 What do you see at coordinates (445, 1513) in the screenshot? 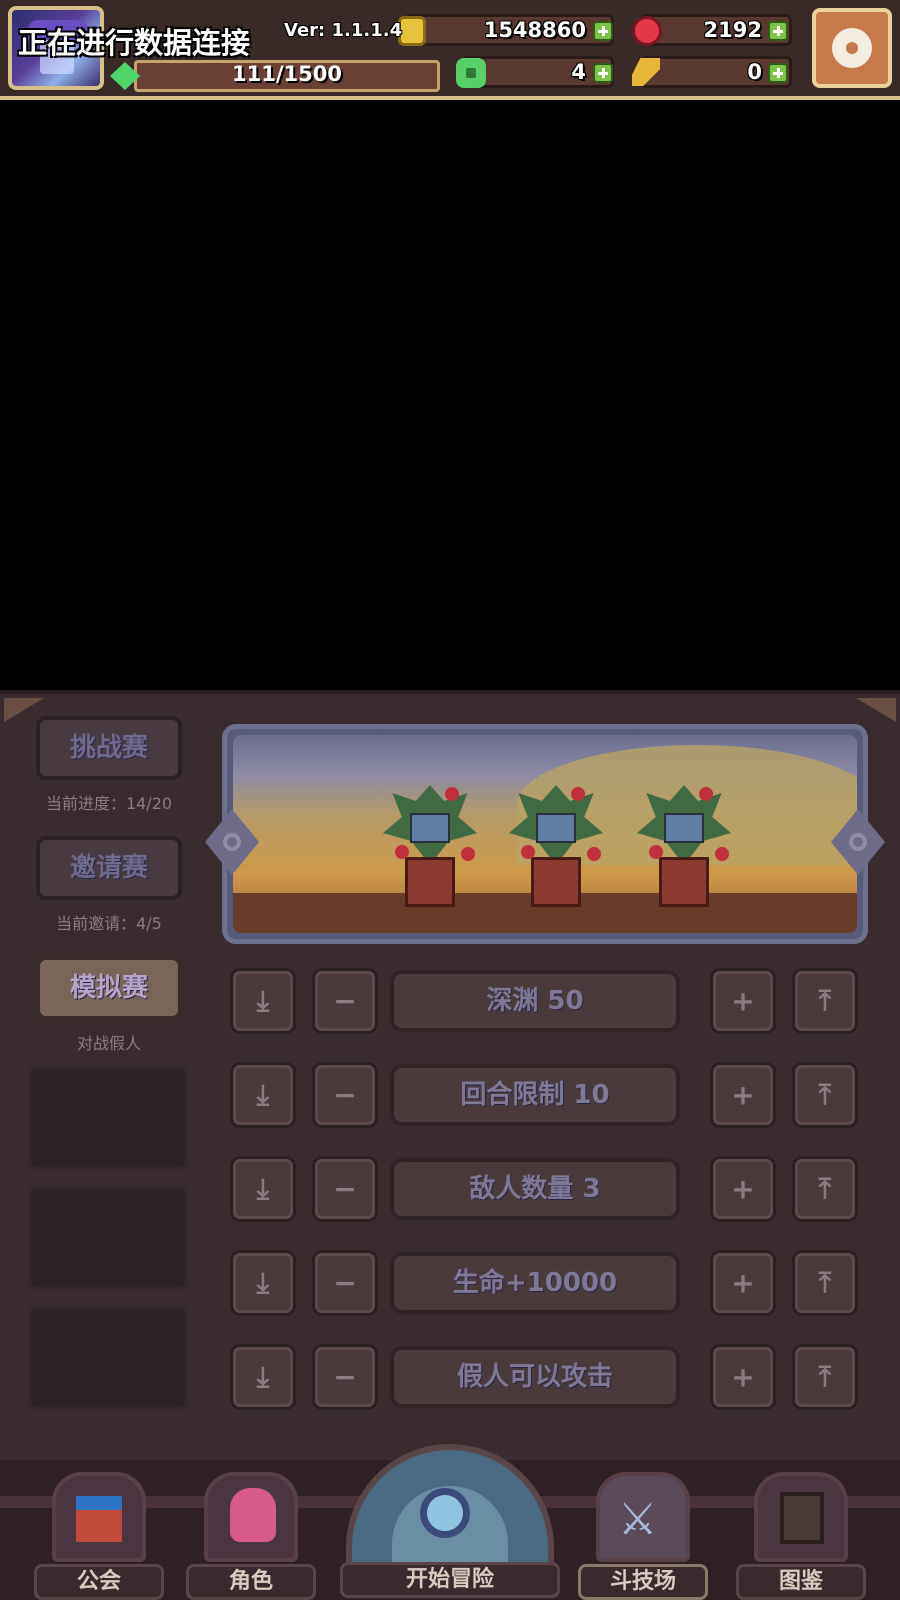
I see `magnifier-icon` at bounding box center [445, 1513].